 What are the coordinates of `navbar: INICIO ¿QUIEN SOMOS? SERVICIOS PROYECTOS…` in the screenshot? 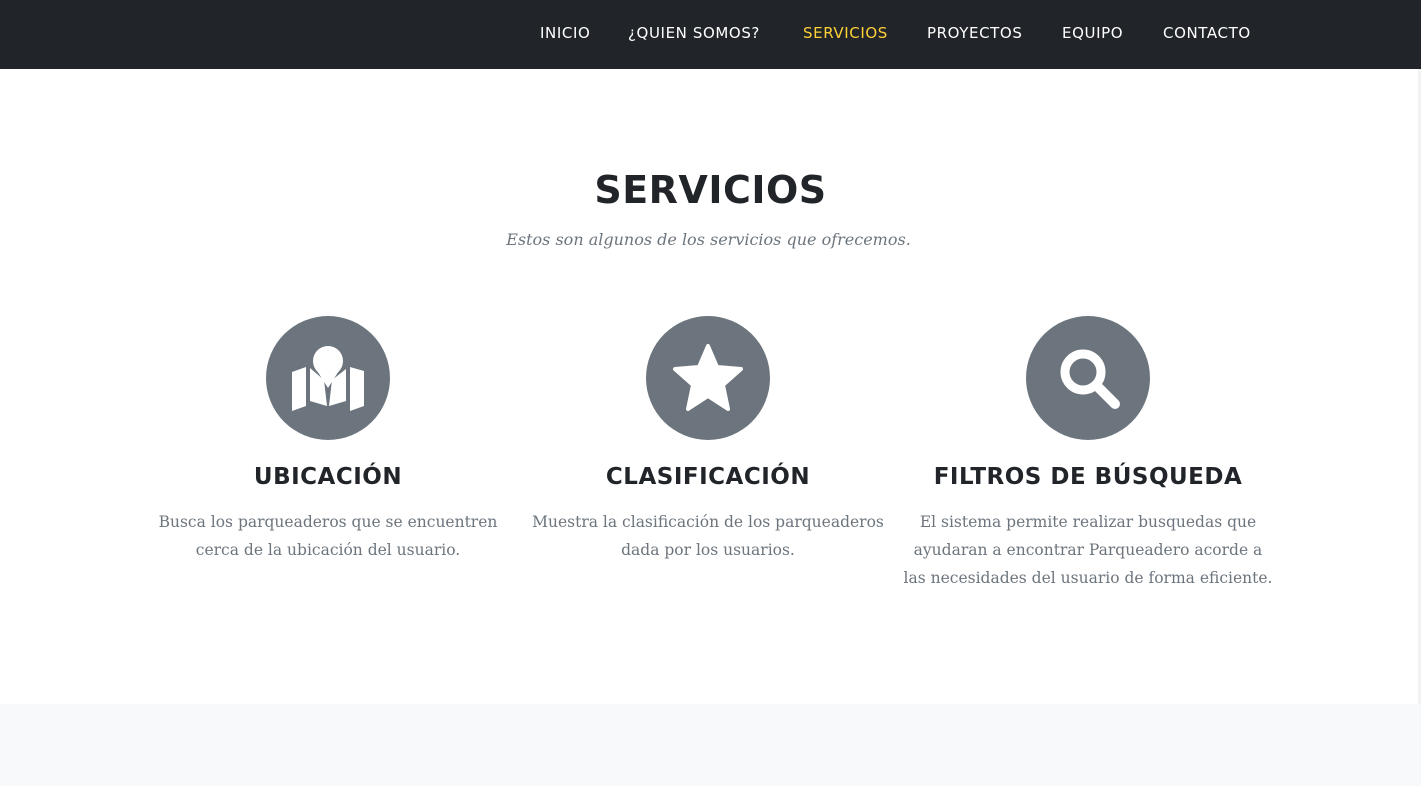 It's located at (710, 34).